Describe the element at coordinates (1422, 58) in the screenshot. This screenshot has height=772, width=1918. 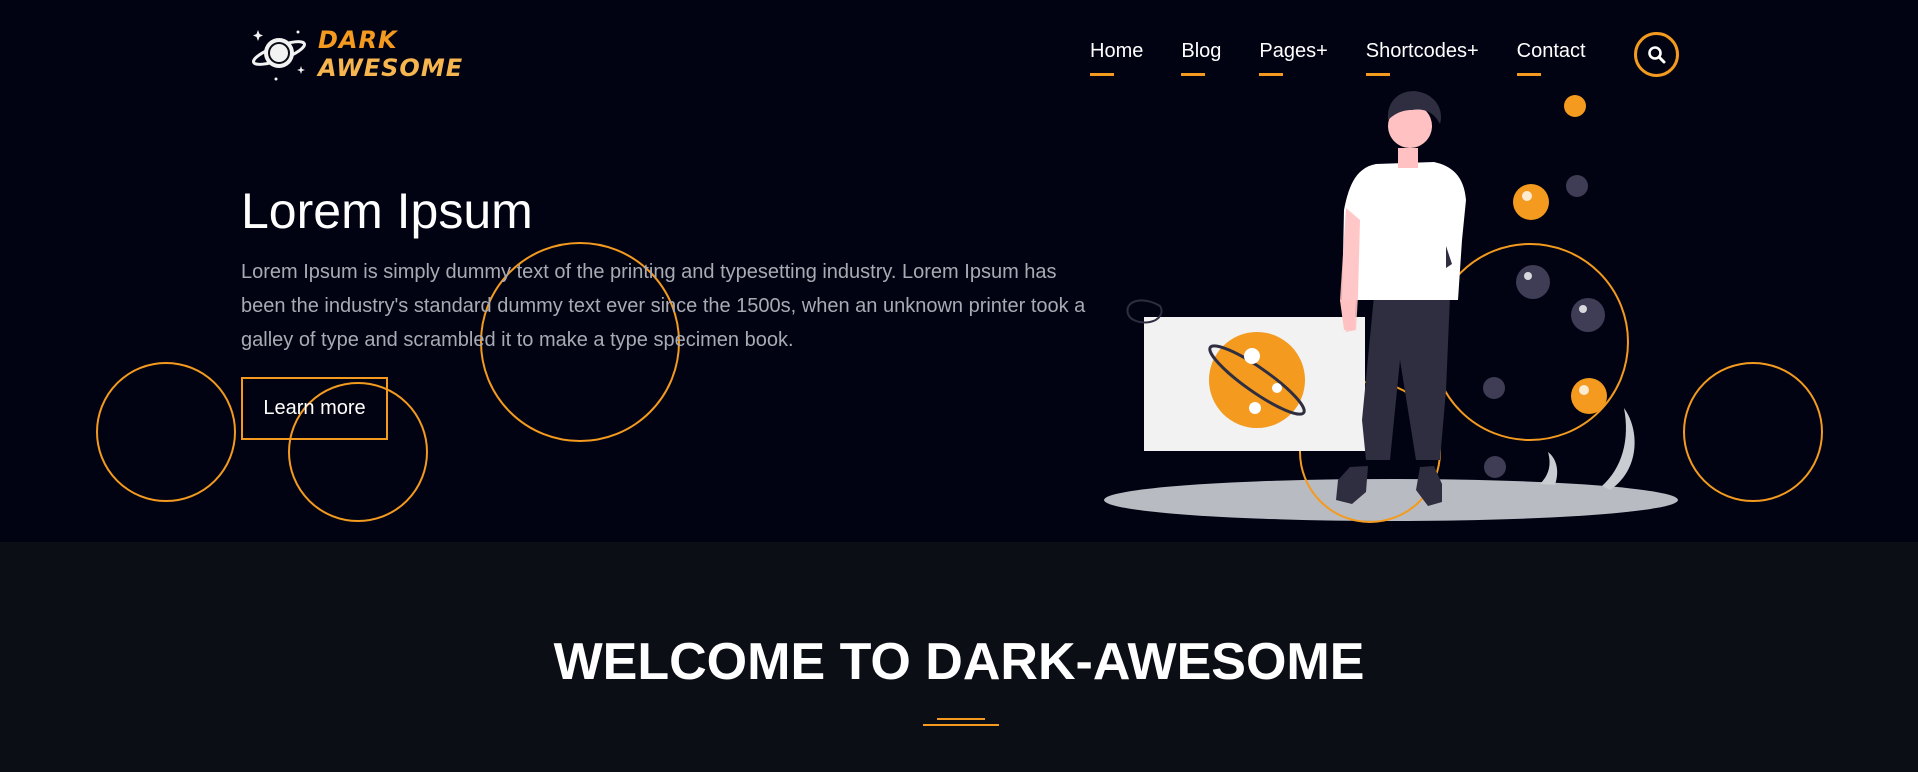
I see `nav-shortcodes: Shortcodes+` at that location.